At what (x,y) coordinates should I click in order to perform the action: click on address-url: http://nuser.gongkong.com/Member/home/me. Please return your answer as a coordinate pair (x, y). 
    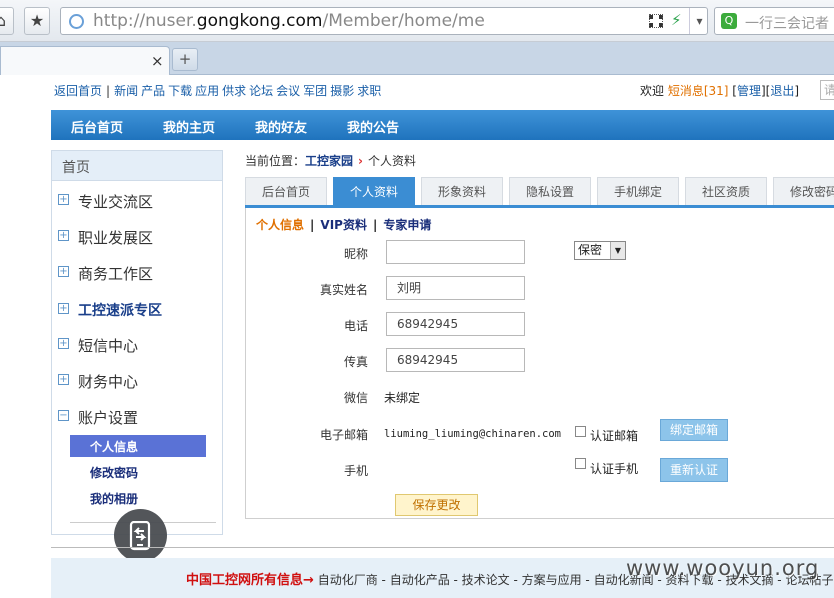
    Looking at the image, I should click on (289, 21).